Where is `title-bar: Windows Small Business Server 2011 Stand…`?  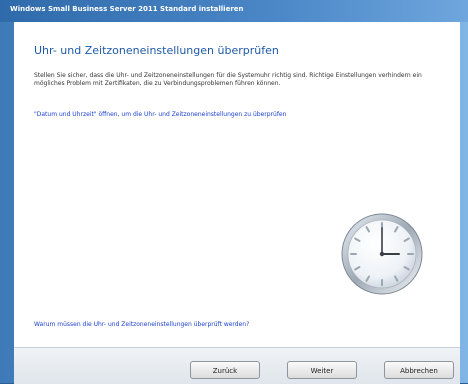
title-bar: Windows Small Business Server 2011 Stand… is located at coordinates (234, 11).